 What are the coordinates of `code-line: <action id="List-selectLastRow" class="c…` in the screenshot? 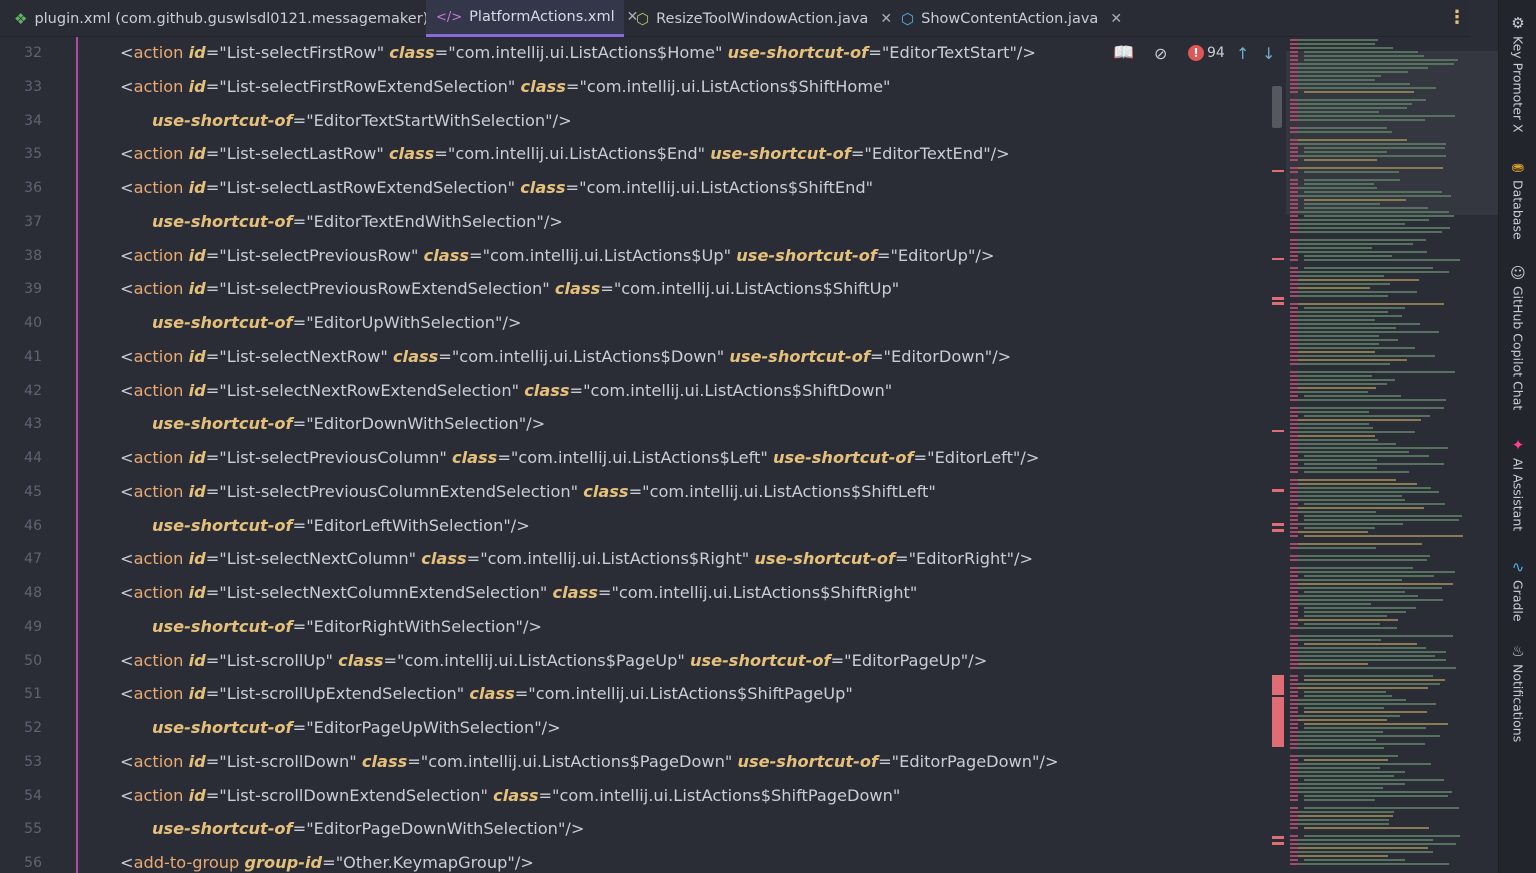 It's located at (565, 153).